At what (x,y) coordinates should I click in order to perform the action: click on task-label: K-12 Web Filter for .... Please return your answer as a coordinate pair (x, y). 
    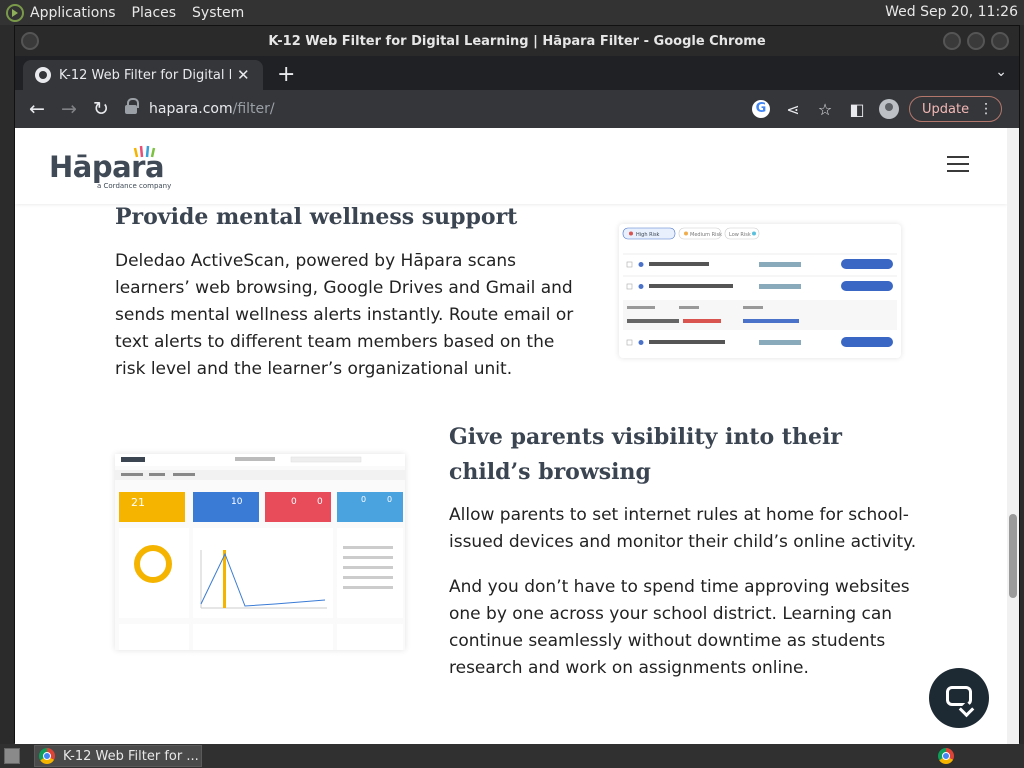
    Looking at the image, I should click on (131, 756).